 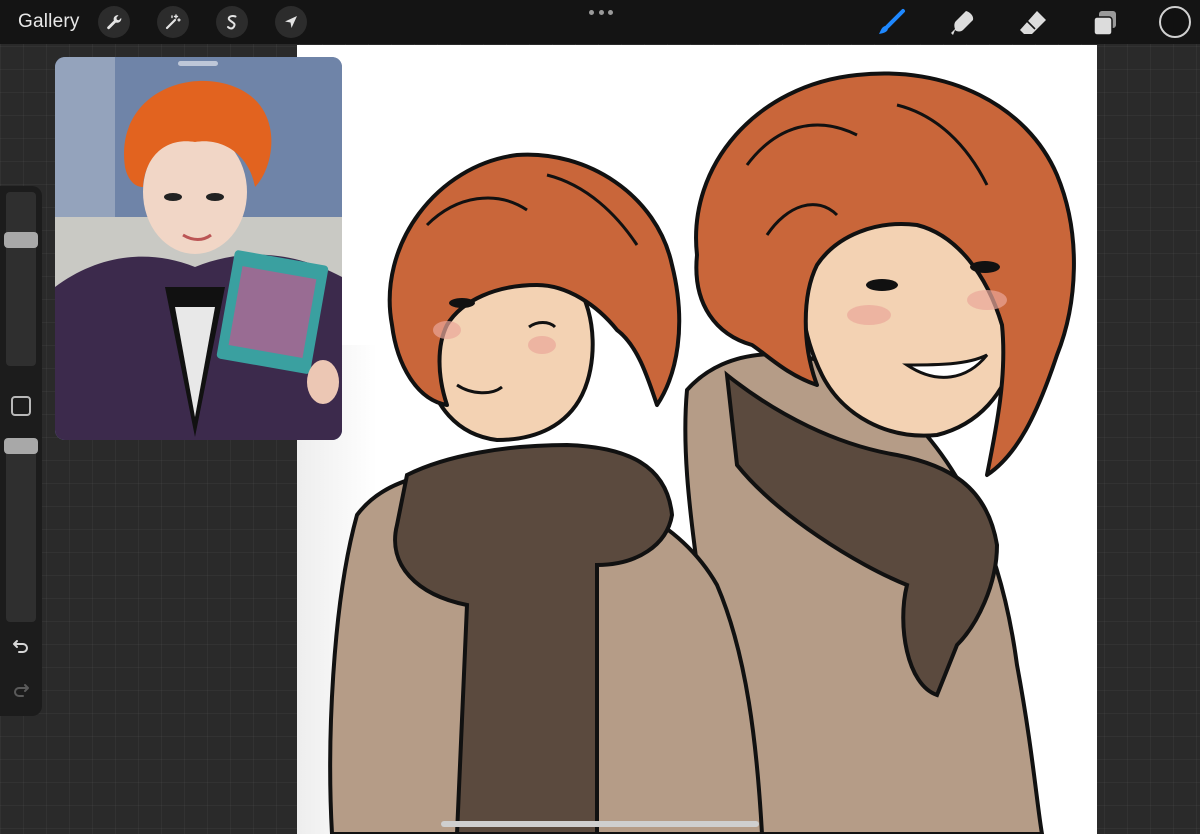 I want to click on eraser-icon, so click(x=1033, y=23).